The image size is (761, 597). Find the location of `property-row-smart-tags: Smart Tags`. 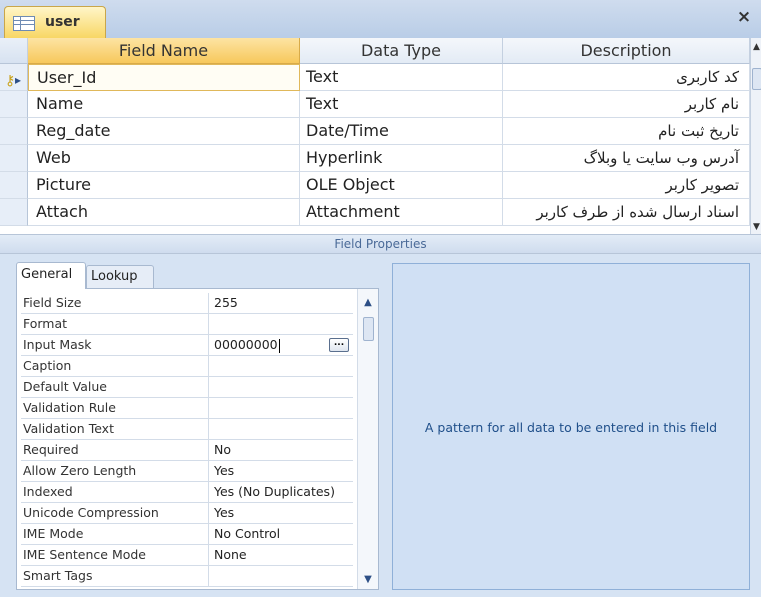

property-row-smart-tags: Smart Tags is located at coordinates (187, 576).